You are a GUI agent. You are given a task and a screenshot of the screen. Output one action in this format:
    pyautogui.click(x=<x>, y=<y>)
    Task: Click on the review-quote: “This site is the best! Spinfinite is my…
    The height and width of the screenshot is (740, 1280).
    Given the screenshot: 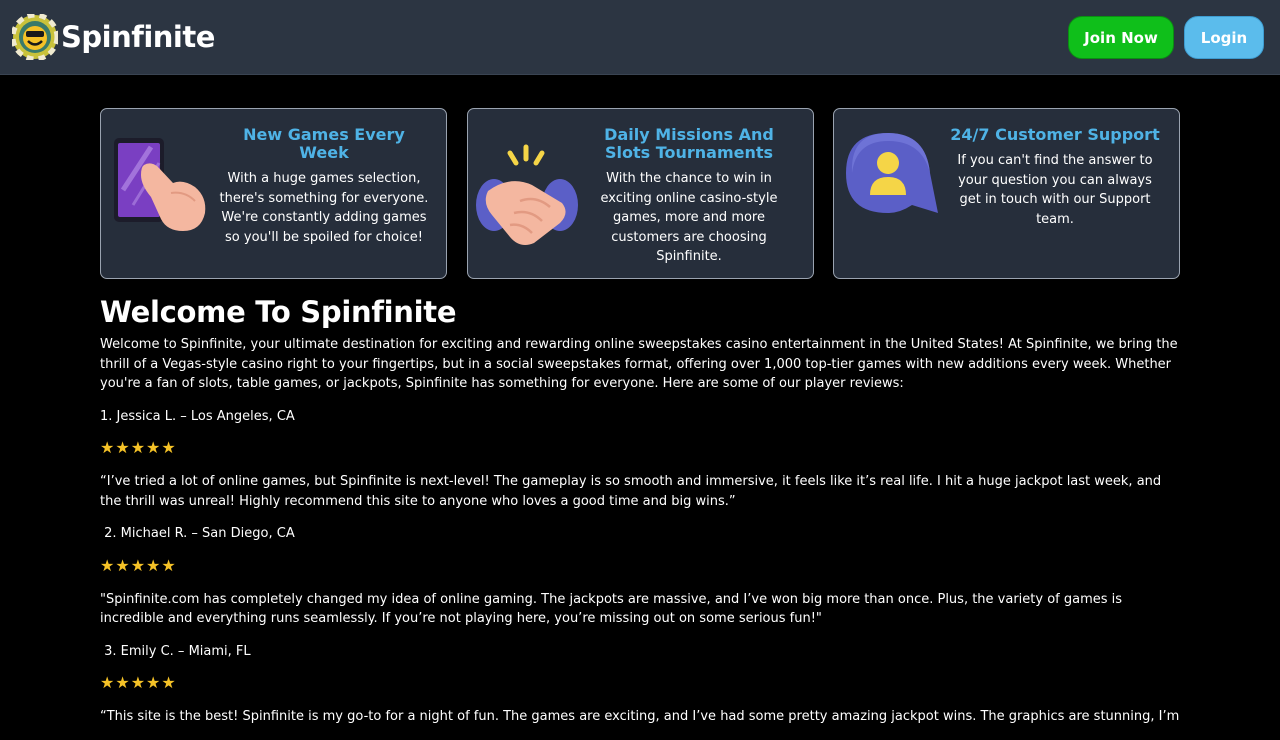 What is the action you would take?
    pyautogui.click(x=640, y=716)
    